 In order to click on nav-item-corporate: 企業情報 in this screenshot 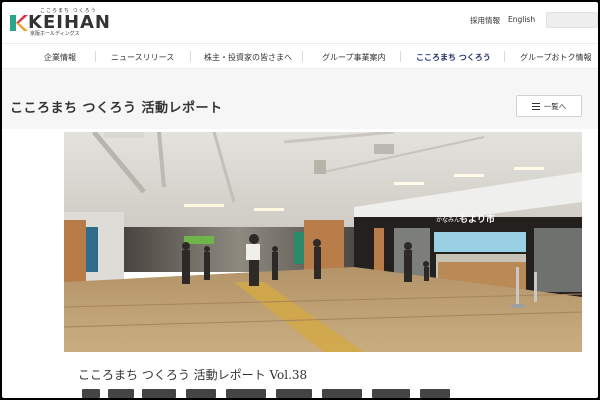, I will do `click(60, 57)`.